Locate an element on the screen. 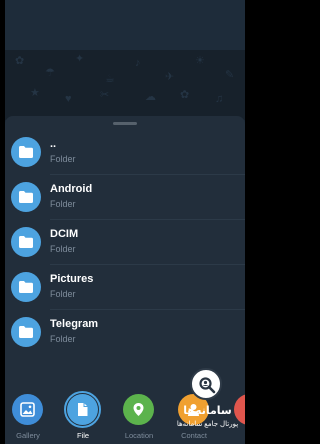 The width and height of the screenshot is (320, 444). doodle-icon: ✈ is located at coordinates (170, 77).